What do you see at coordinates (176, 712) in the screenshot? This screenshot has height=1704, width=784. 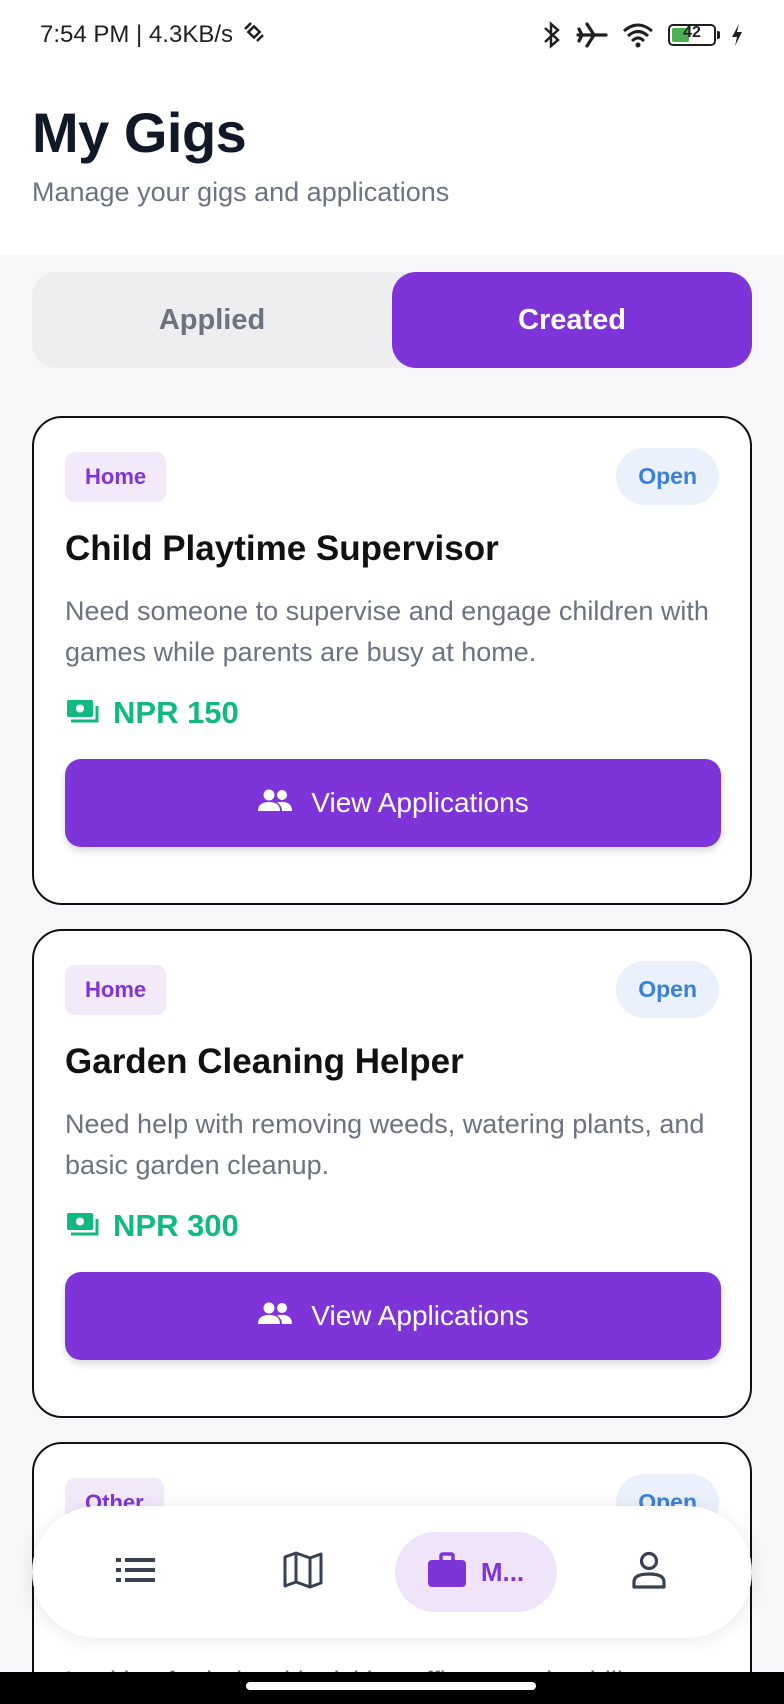 I see `gig-price: NPR 150` at bounding box center [176, 712].